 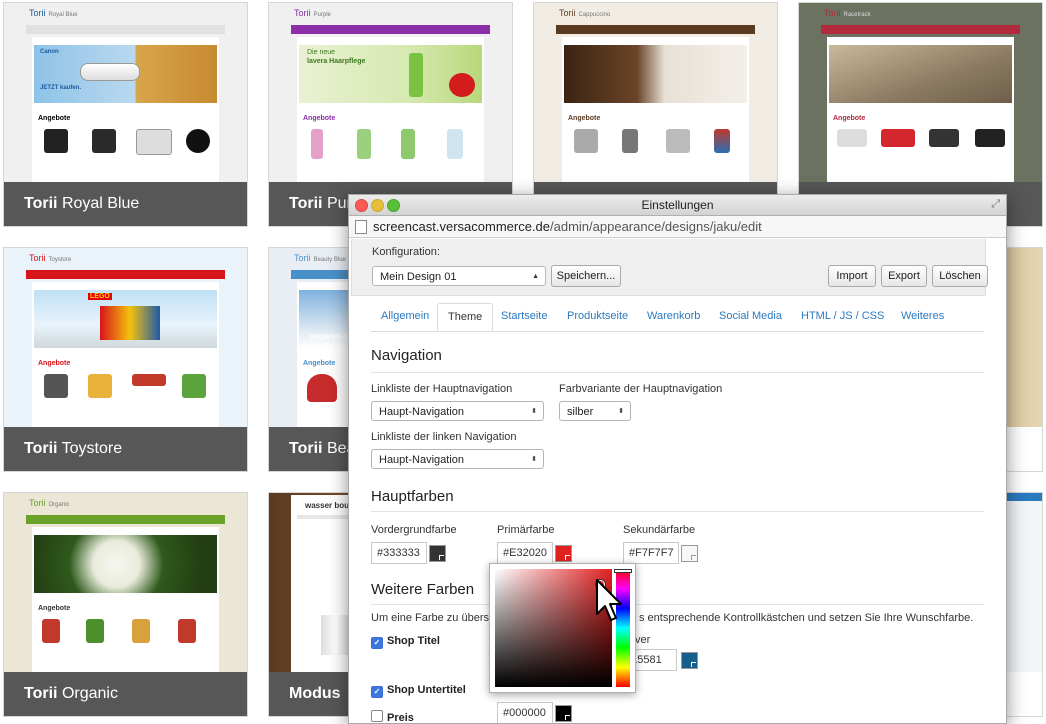 I want to click on preview-banner: Canon JETZT kaufen., so click(x=125, y=74).